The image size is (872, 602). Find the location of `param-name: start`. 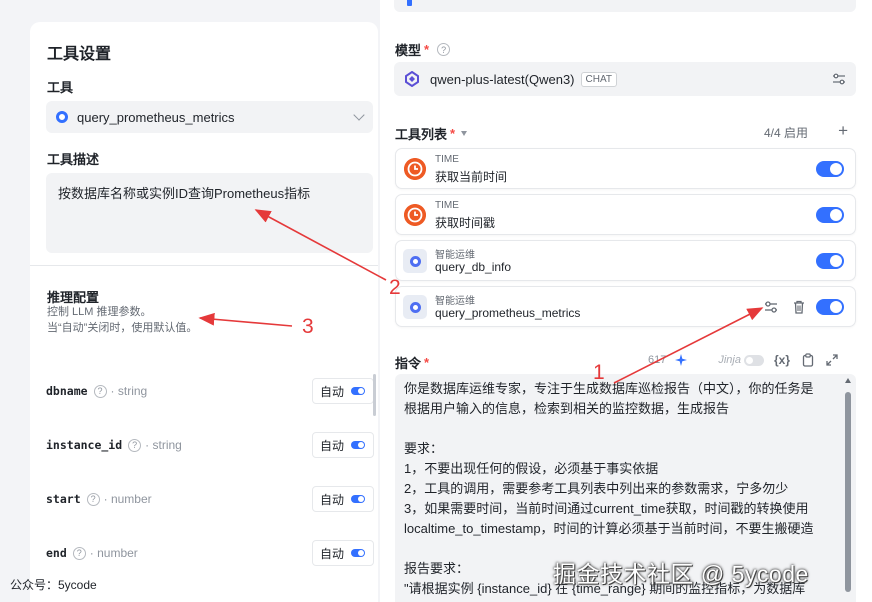

param-name: start is located at coordinates (63, 499).